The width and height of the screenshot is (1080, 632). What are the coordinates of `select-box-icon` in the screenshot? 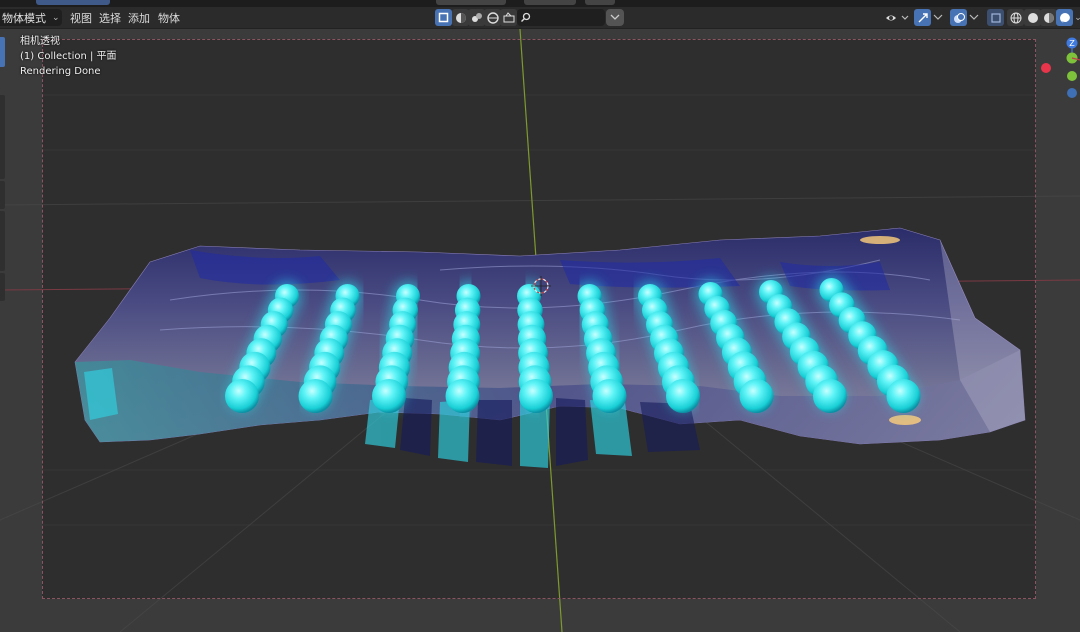 It's located at (443, 17).